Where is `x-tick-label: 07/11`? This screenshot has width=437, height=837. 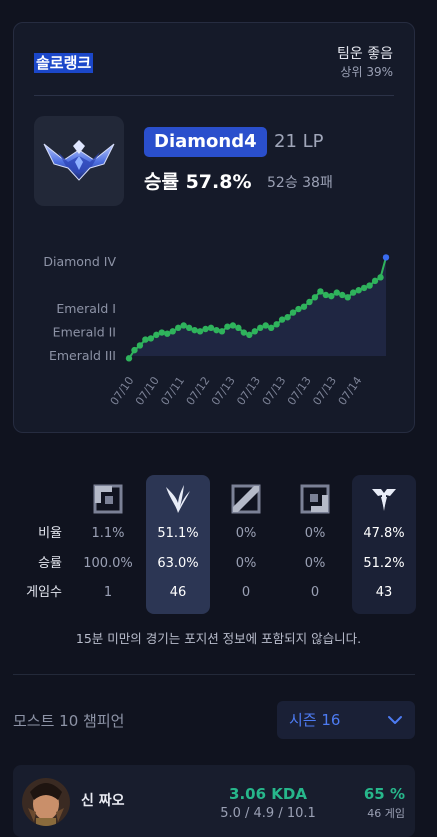 x-tick-label: 07/11 is located at coordinates (172, 390).